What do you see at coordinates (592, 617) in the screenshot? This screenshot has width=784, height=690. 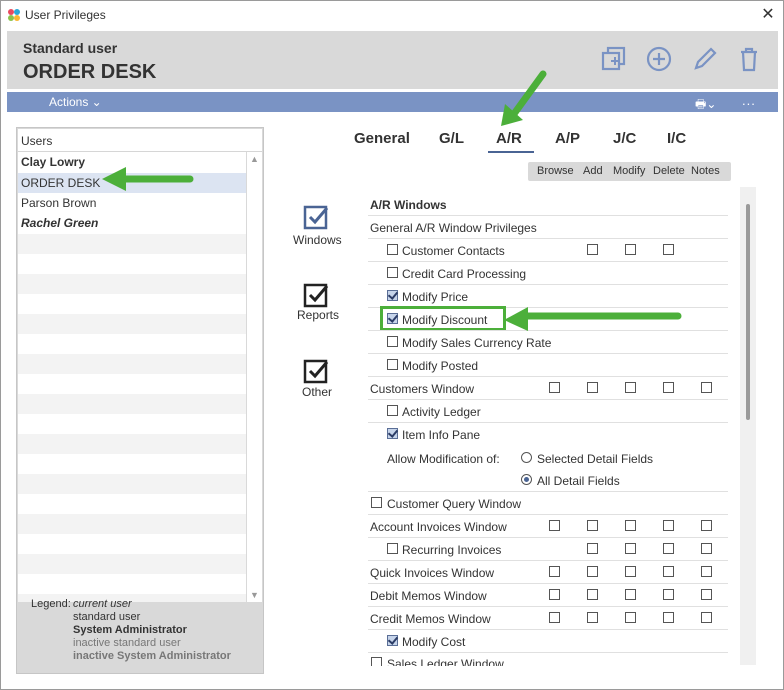 I see `credit-memos-add-checkbox` at bounding box center [592, 617].